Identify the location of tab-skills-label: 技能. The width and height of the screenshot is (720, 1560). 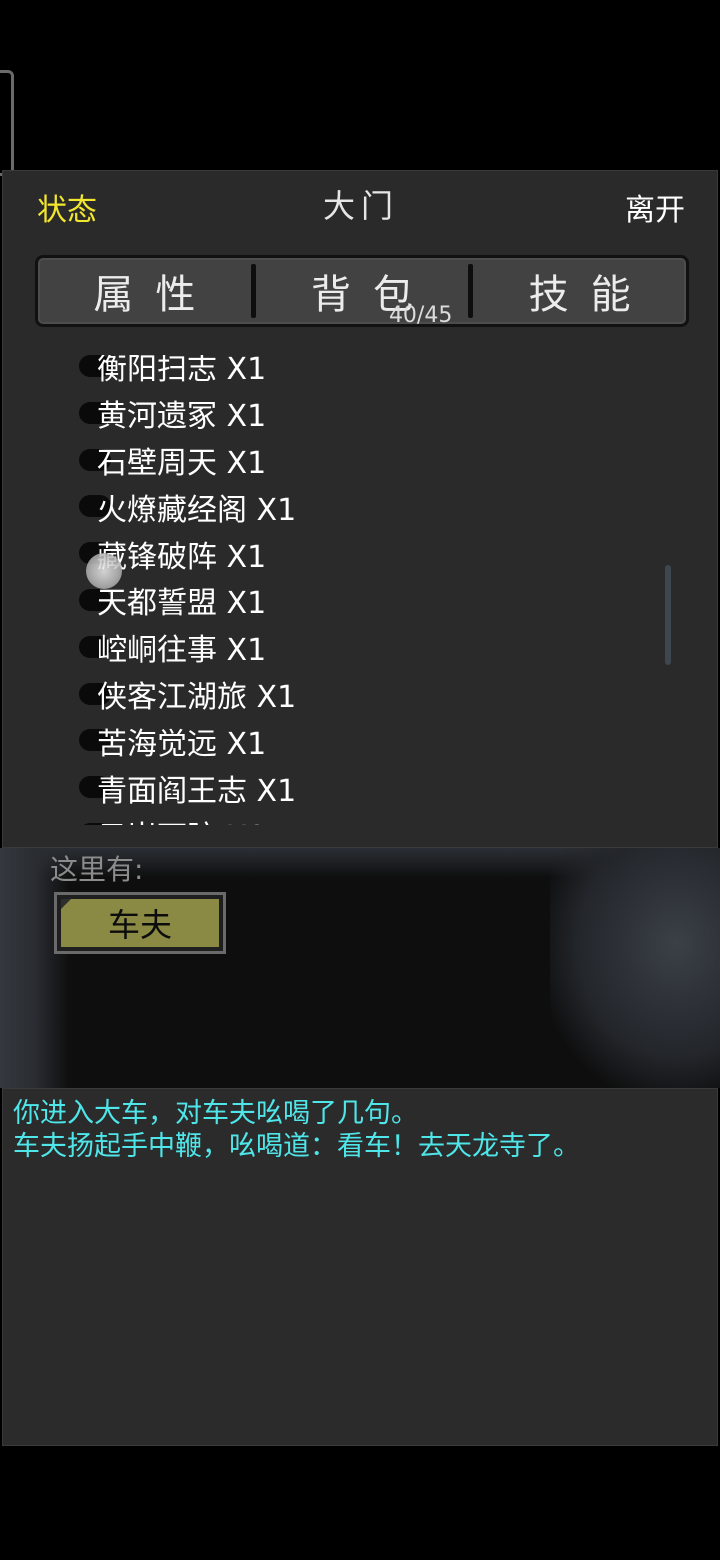
(590, 295).